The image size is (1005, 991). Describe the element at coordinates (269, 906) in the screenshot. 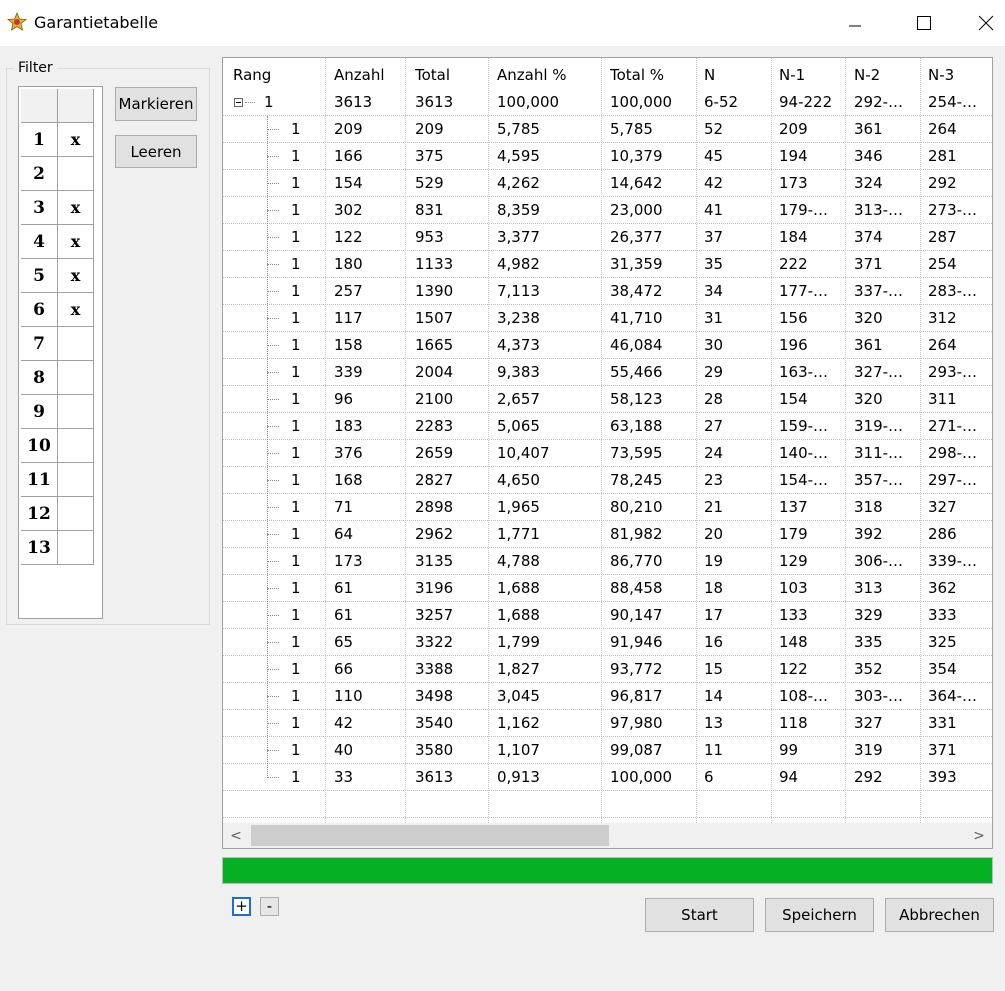

I see `collapse-all-button: -` at that location.